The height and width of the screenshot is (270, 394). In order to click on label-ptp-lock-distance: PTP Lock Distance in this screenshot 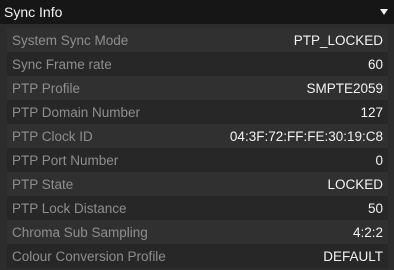, I will do `click(69, 208)`.